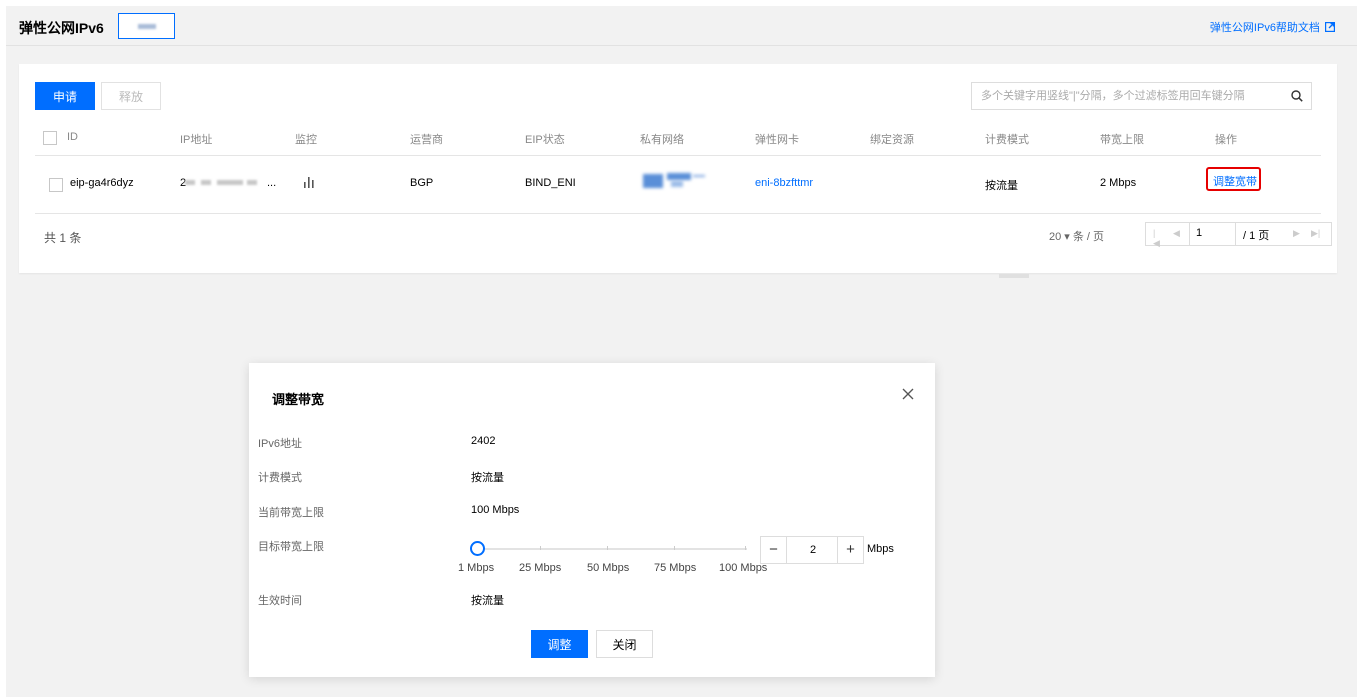 The height and width of the screenshot is (697, 1363). I want to click on select-all-checkbox, so click(50, 138).